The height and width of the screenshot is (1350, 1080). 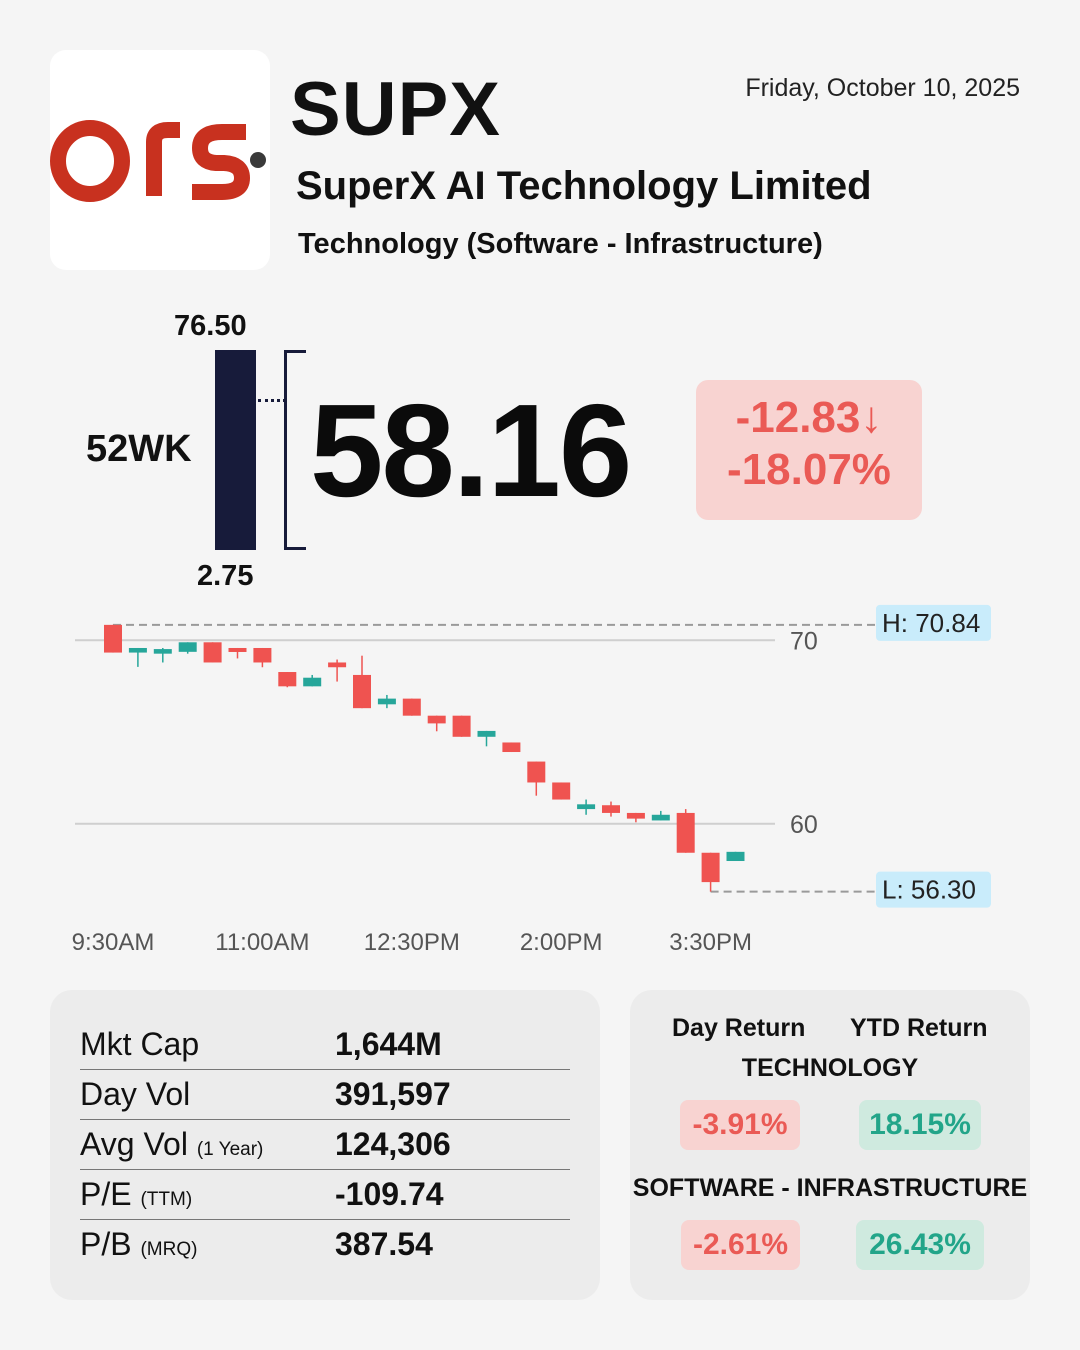 What do you see at coordinates (106, 1244) in the screenshot?
I see `stat-label-text: P/B` at bounding box center [106, 1244].